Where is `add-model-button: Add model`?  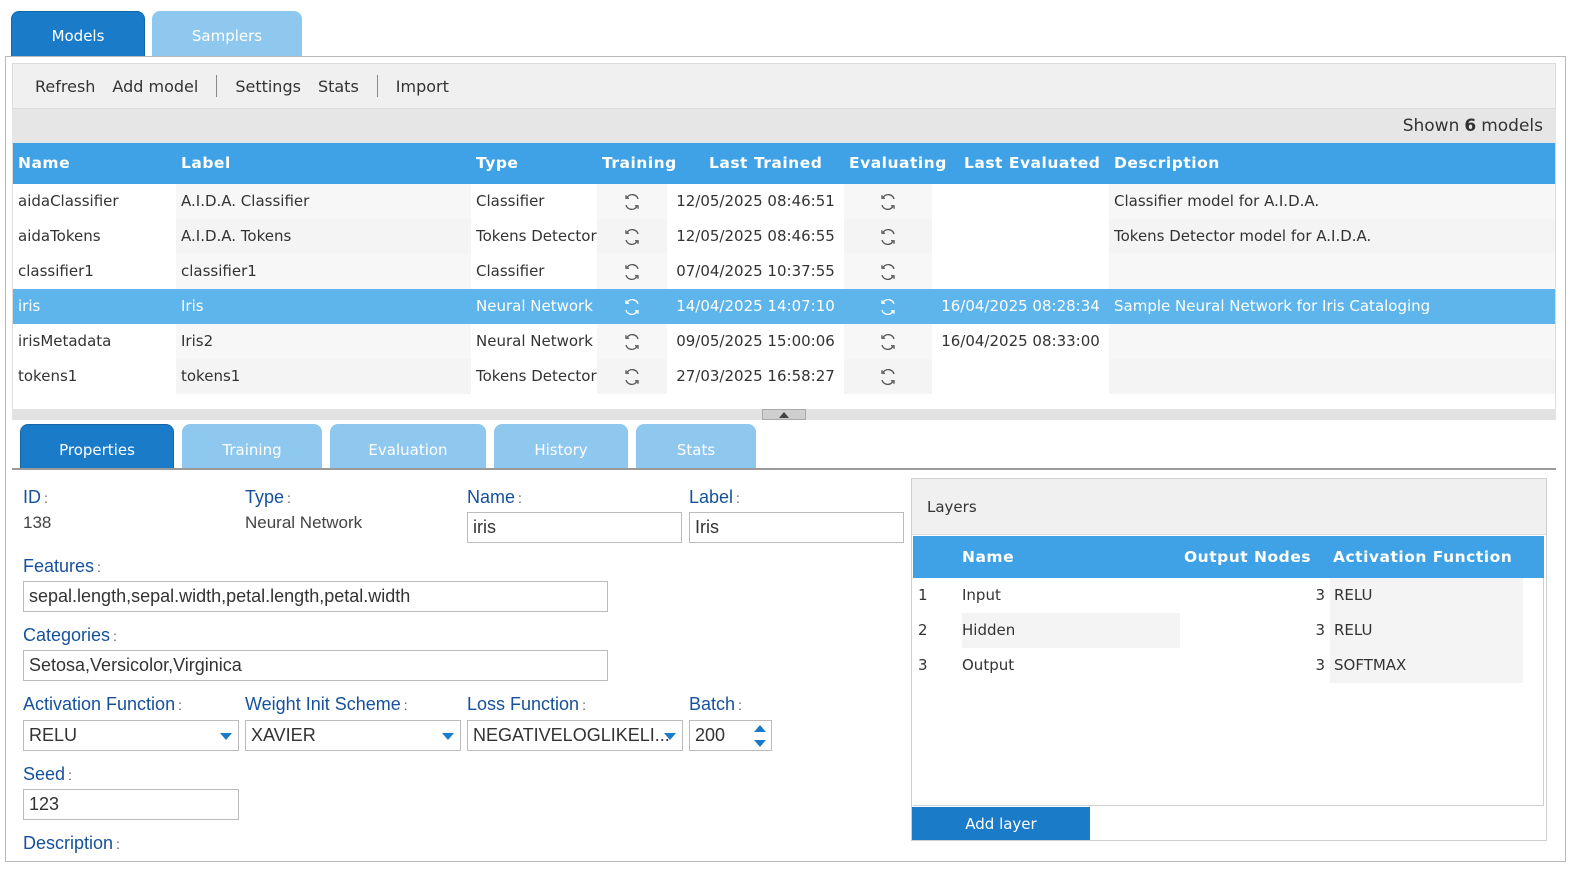
add-model-button: Add model is located at coordinates (155, 86).